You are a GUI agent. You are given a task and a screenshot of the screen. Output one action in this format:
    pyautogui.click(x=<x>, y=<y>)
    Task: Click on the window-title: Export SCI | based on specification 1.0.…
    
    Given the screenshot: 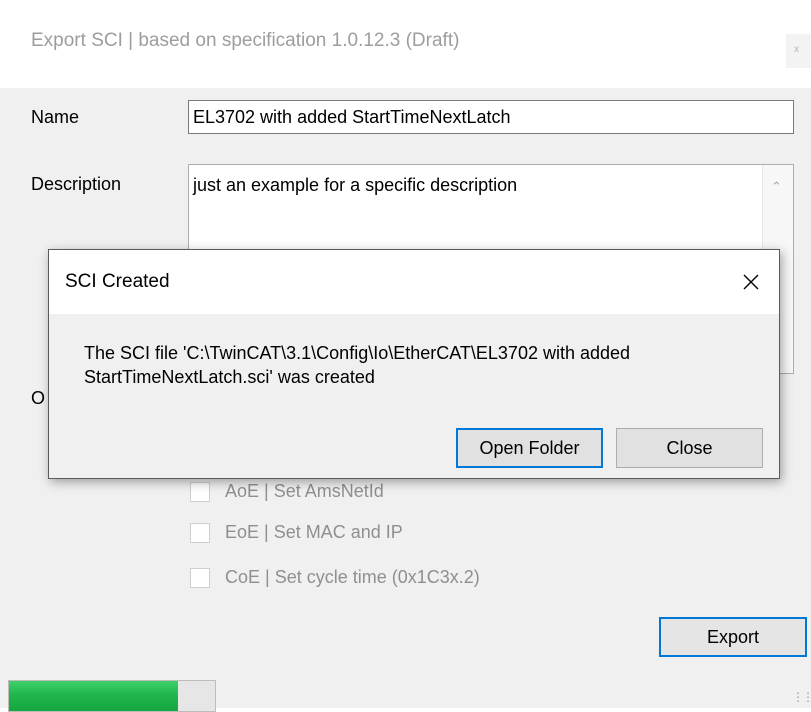 What is the action you would take?
    pyautogui.click(x=245, y=40)
    